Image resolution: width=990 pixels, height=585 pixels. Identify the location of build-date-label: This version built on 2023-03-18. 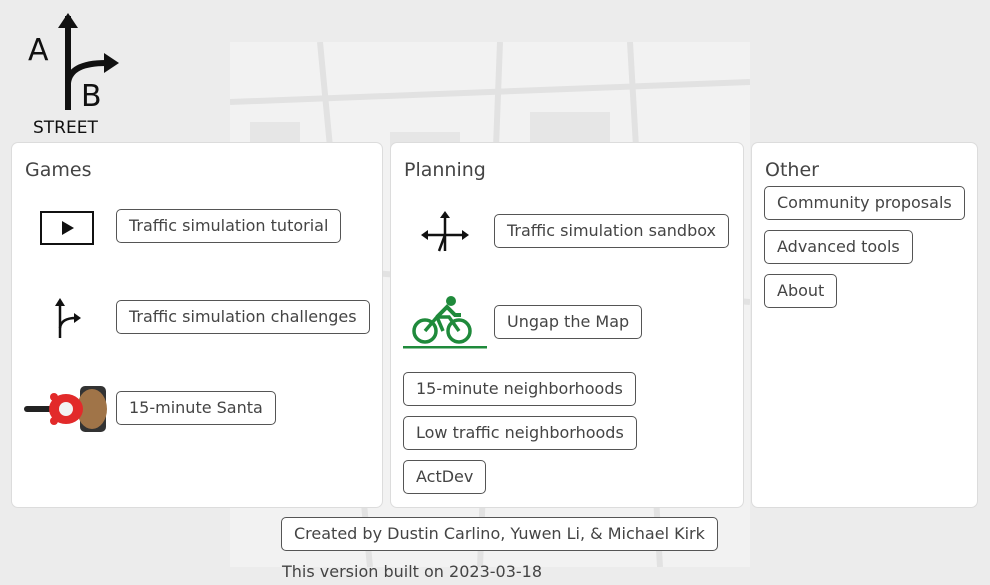
(412, 571).